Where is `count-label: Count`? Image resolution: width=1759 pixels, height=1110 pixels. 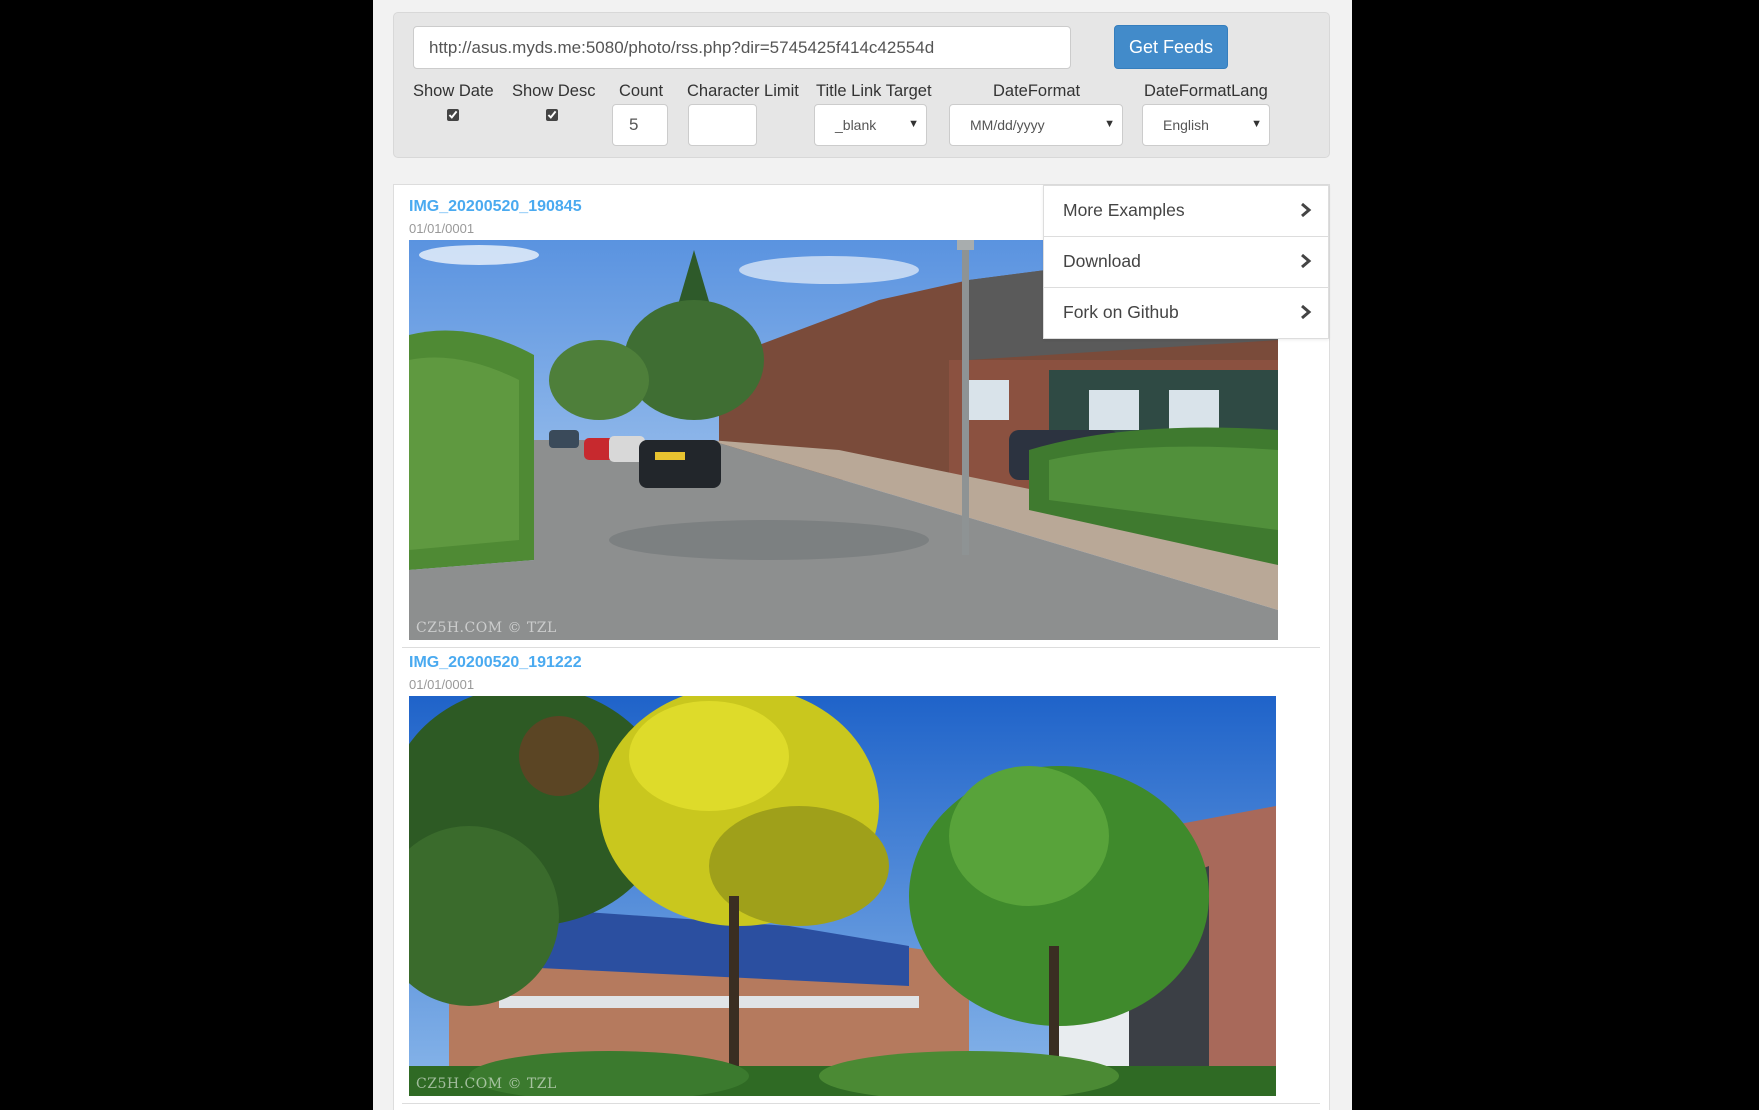
count-label: Count is located at coordinates (641, 91).